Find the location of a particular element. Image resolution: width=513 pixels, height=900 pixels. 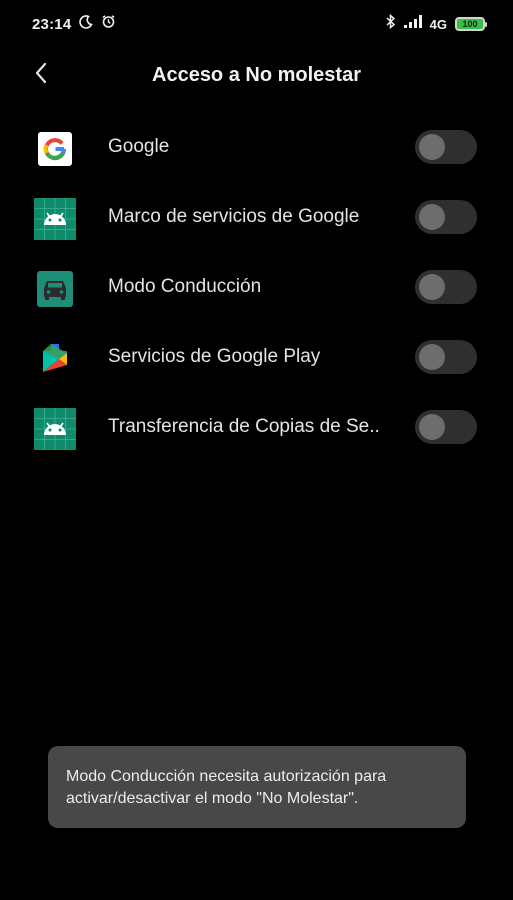

list-item-google-services-framework: Marco de servicios de Google is located at coordinates (256, 217).